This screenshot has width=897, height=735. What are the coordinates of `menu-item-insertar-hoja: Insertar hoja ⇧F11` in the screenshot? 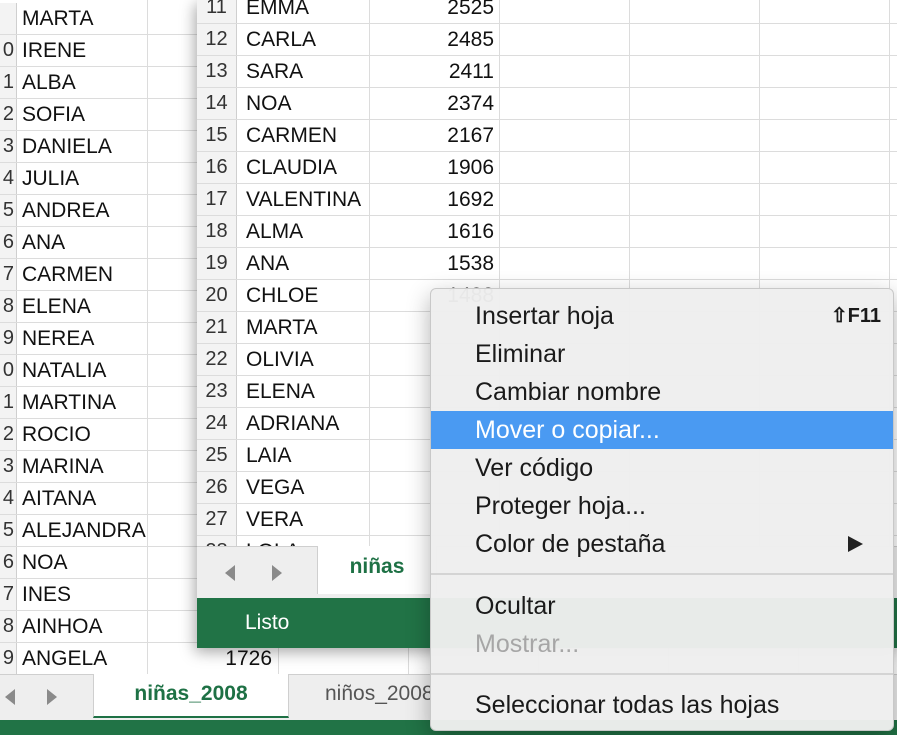 It's located at (662, 316).